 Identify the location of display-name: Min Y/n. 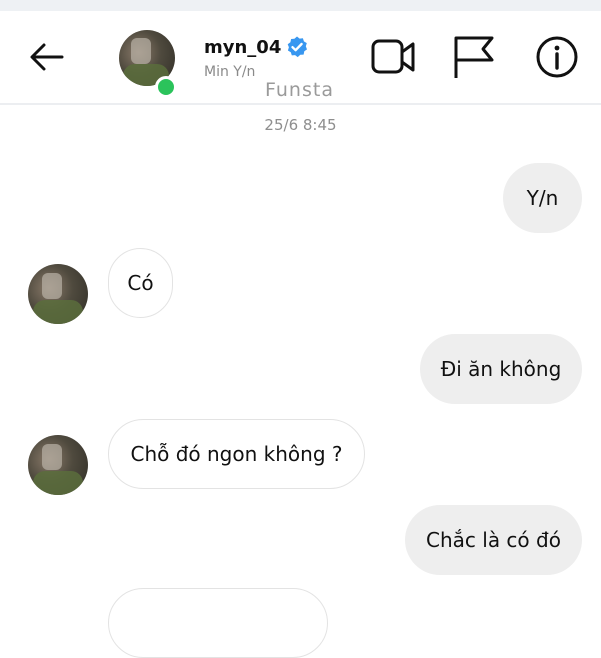
(230, 72).